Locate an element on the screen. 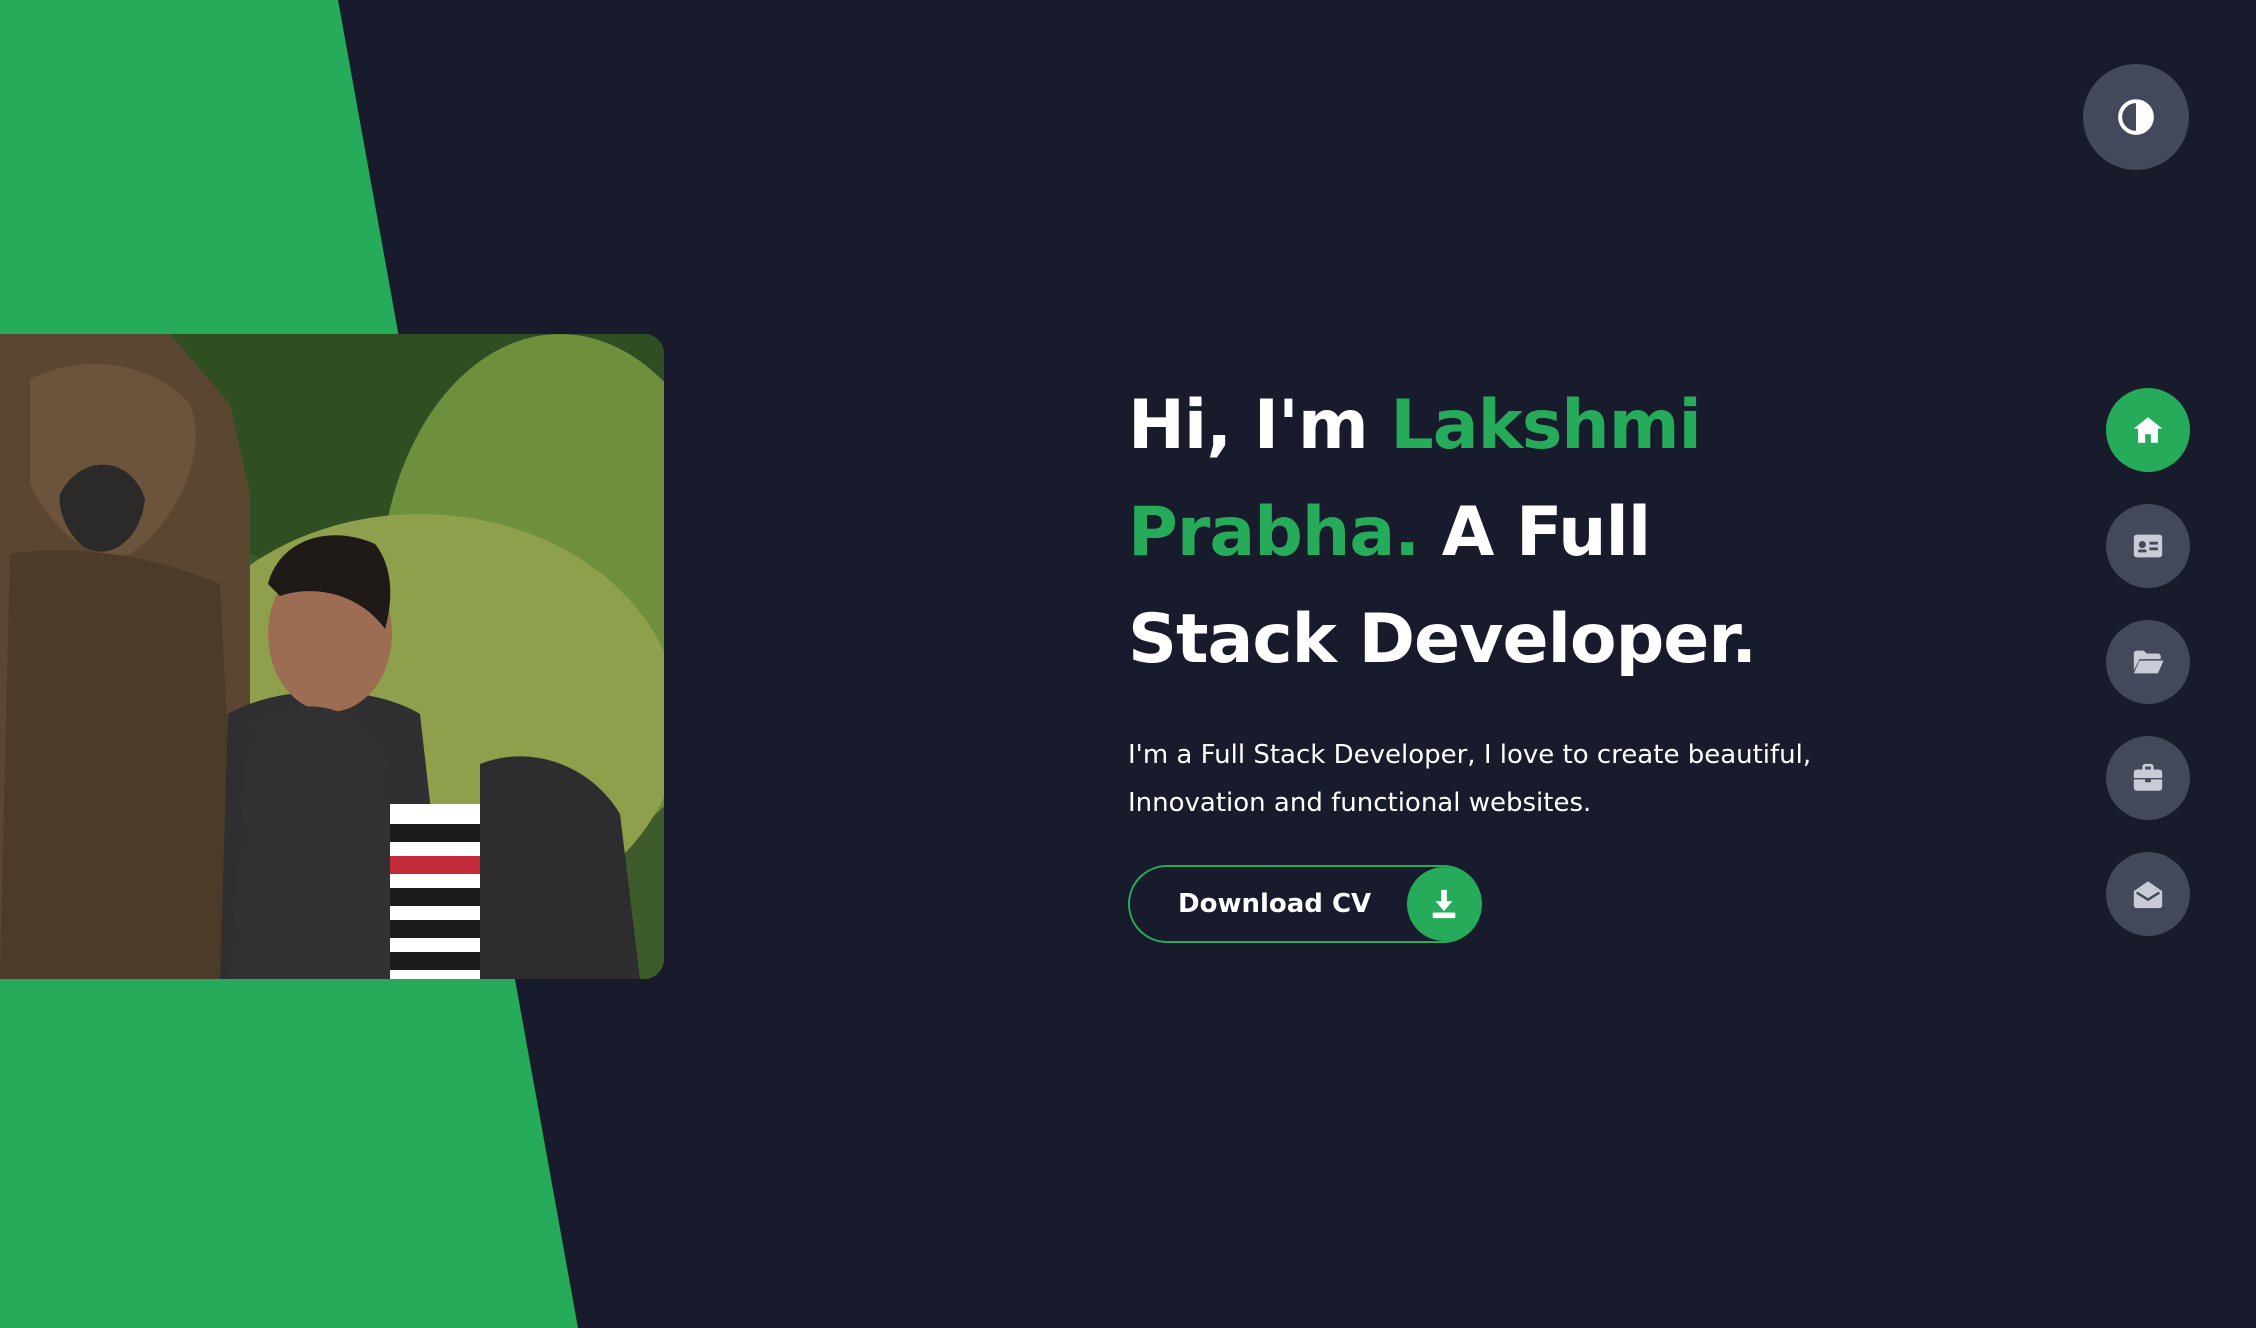  nav-experience-button is located at coordinates (2148, 778).